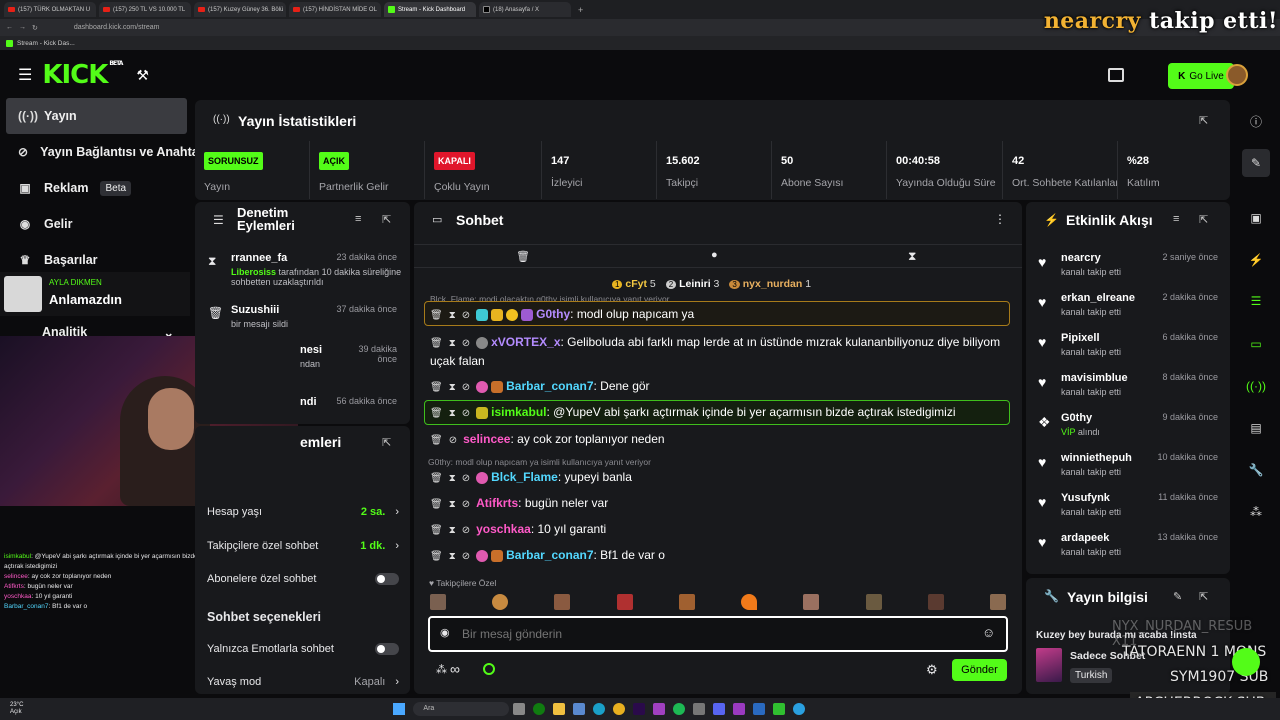  Describe the element at coordinates (1256, 470) in the screenshot. I see `wrench-icon: 🔧` at that location.